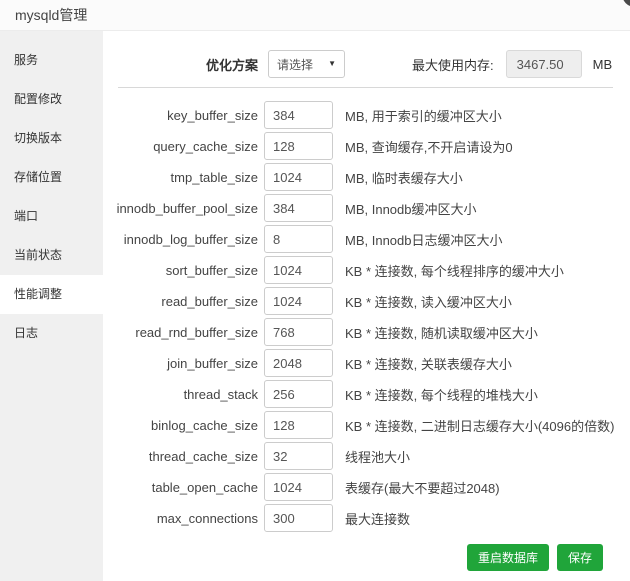  Describe the element at coordinates (298, 301) in the screenshot. I see `read_buffer_size-input` at that location.